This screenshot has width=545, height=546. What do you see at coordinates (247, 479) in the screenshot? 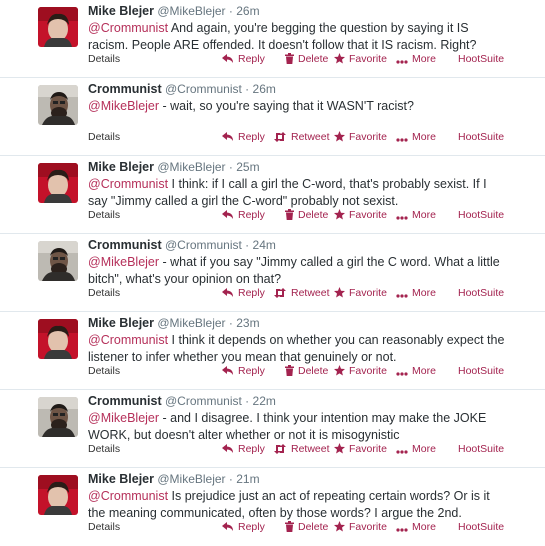
I see `tweet-time: 21m` at bounding box center [247, 479].